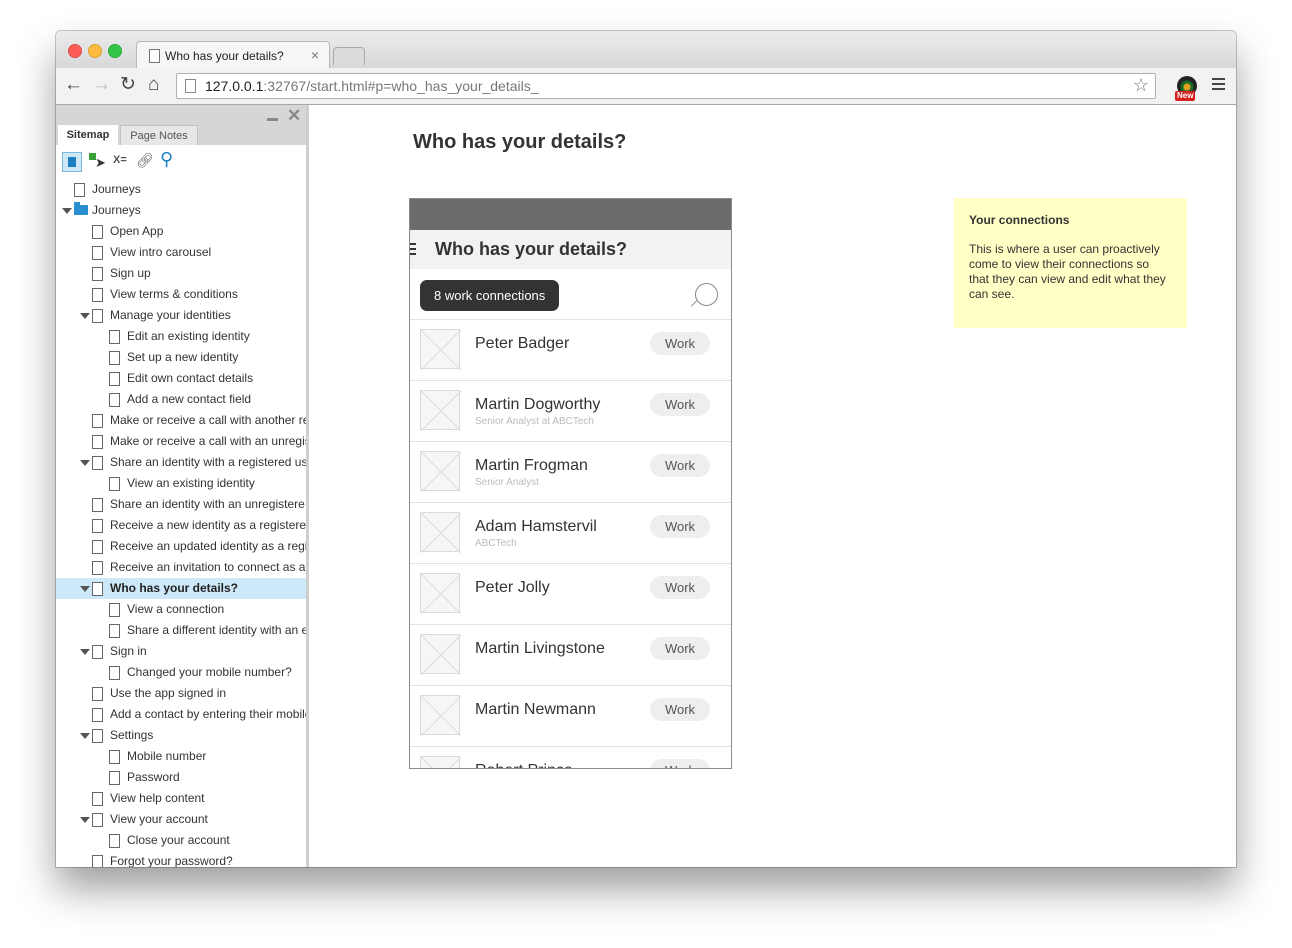 This screenshot has height=948, width=1292. What do you see at coordinates (490, 295) in the screenshot?
I see `work-connections-filter: 8 work connections` at bounding box center [490, 295].